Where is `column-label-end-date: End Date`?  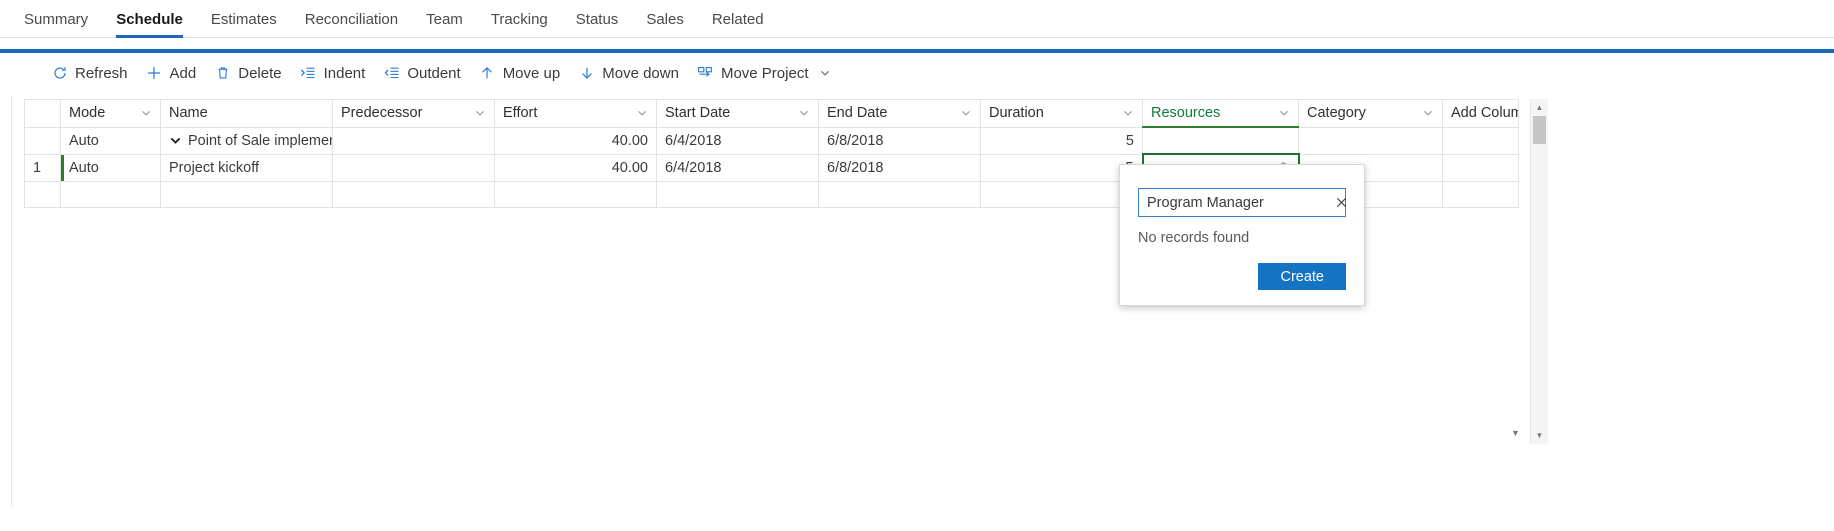
column-label-end-date: End Date is located at coordinates (857, 113).